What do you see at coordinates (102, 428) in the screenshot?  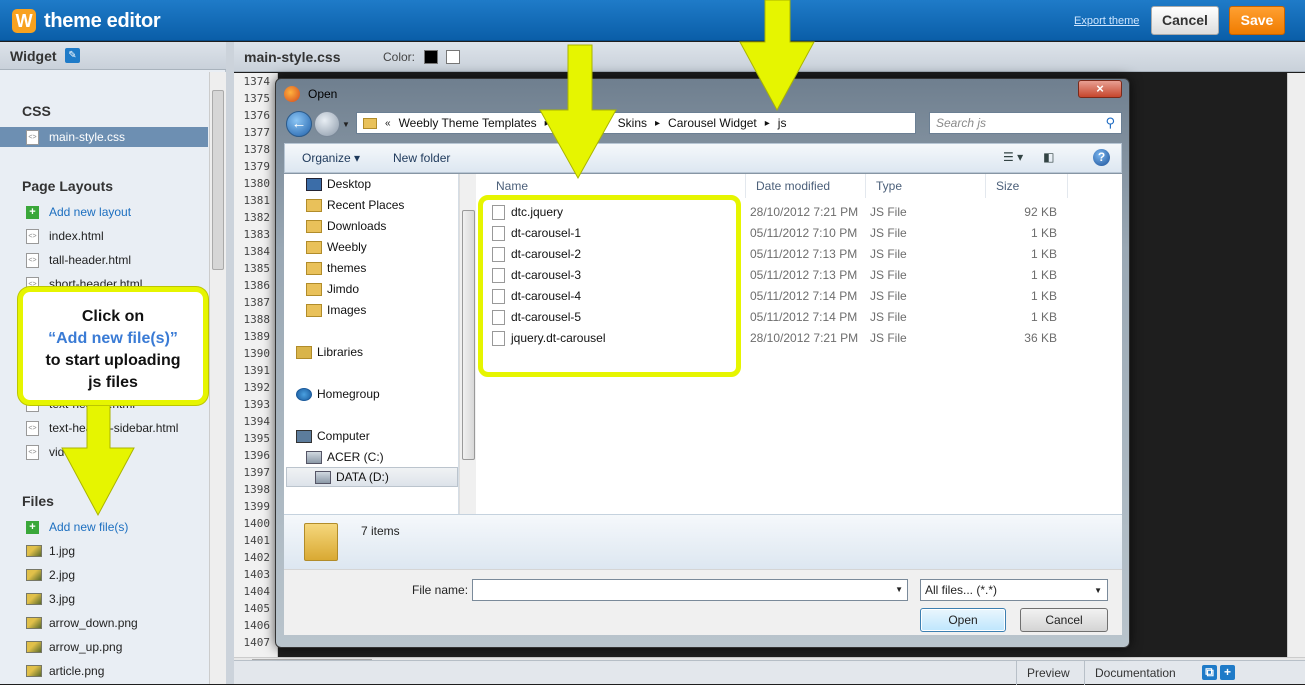 I see `sidebar-item-text-header-sidebar-html: <> text-header-sidebar.html` at bounding box center [102, 428].